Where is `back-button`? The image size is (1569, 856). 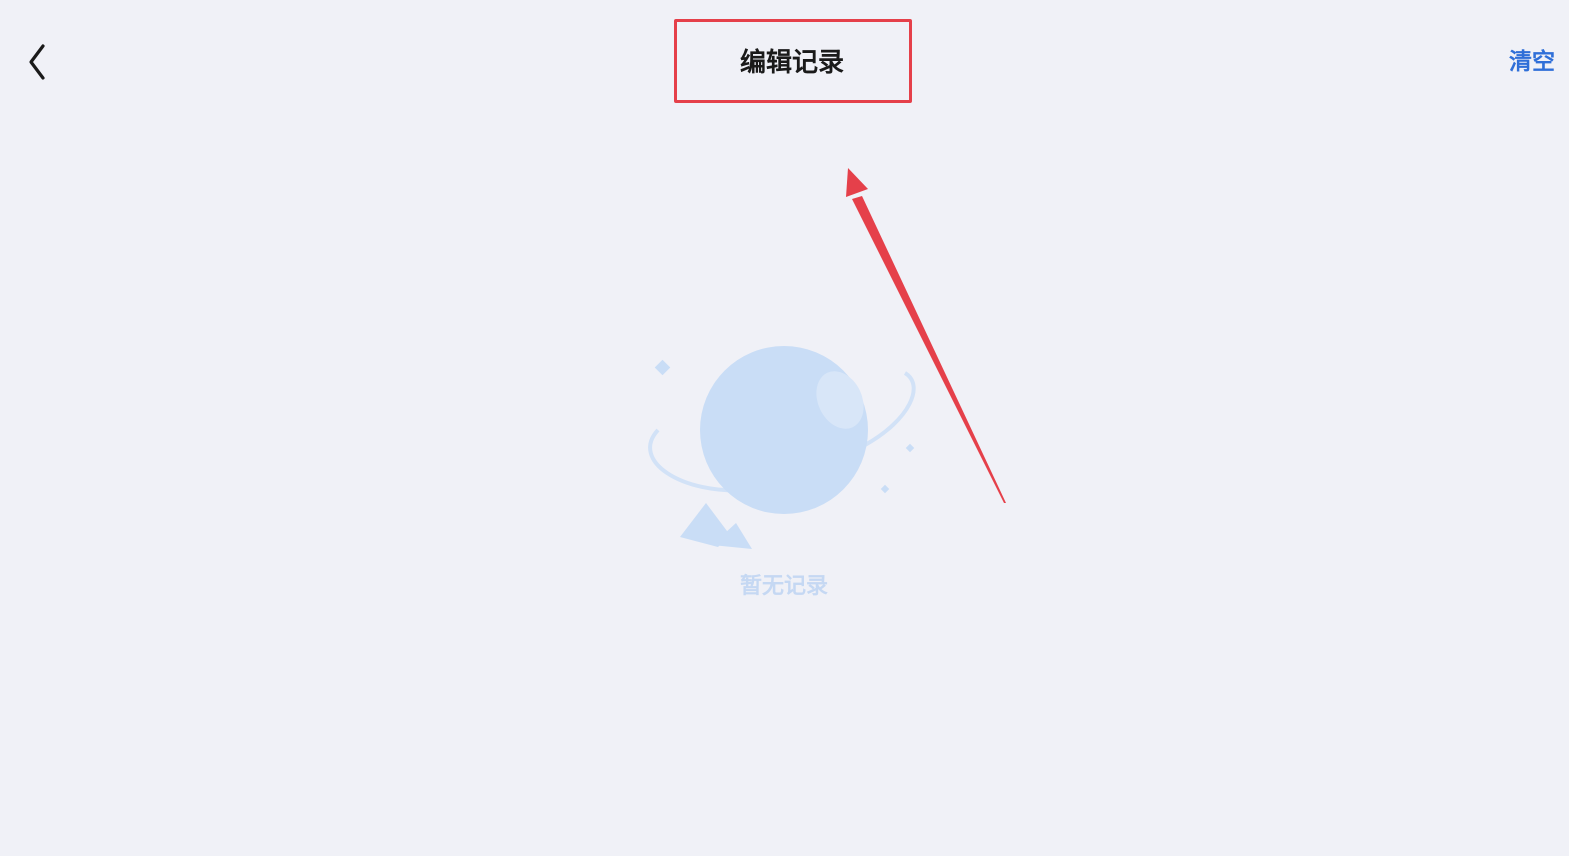
back-button is located at coordinates (36, 62).